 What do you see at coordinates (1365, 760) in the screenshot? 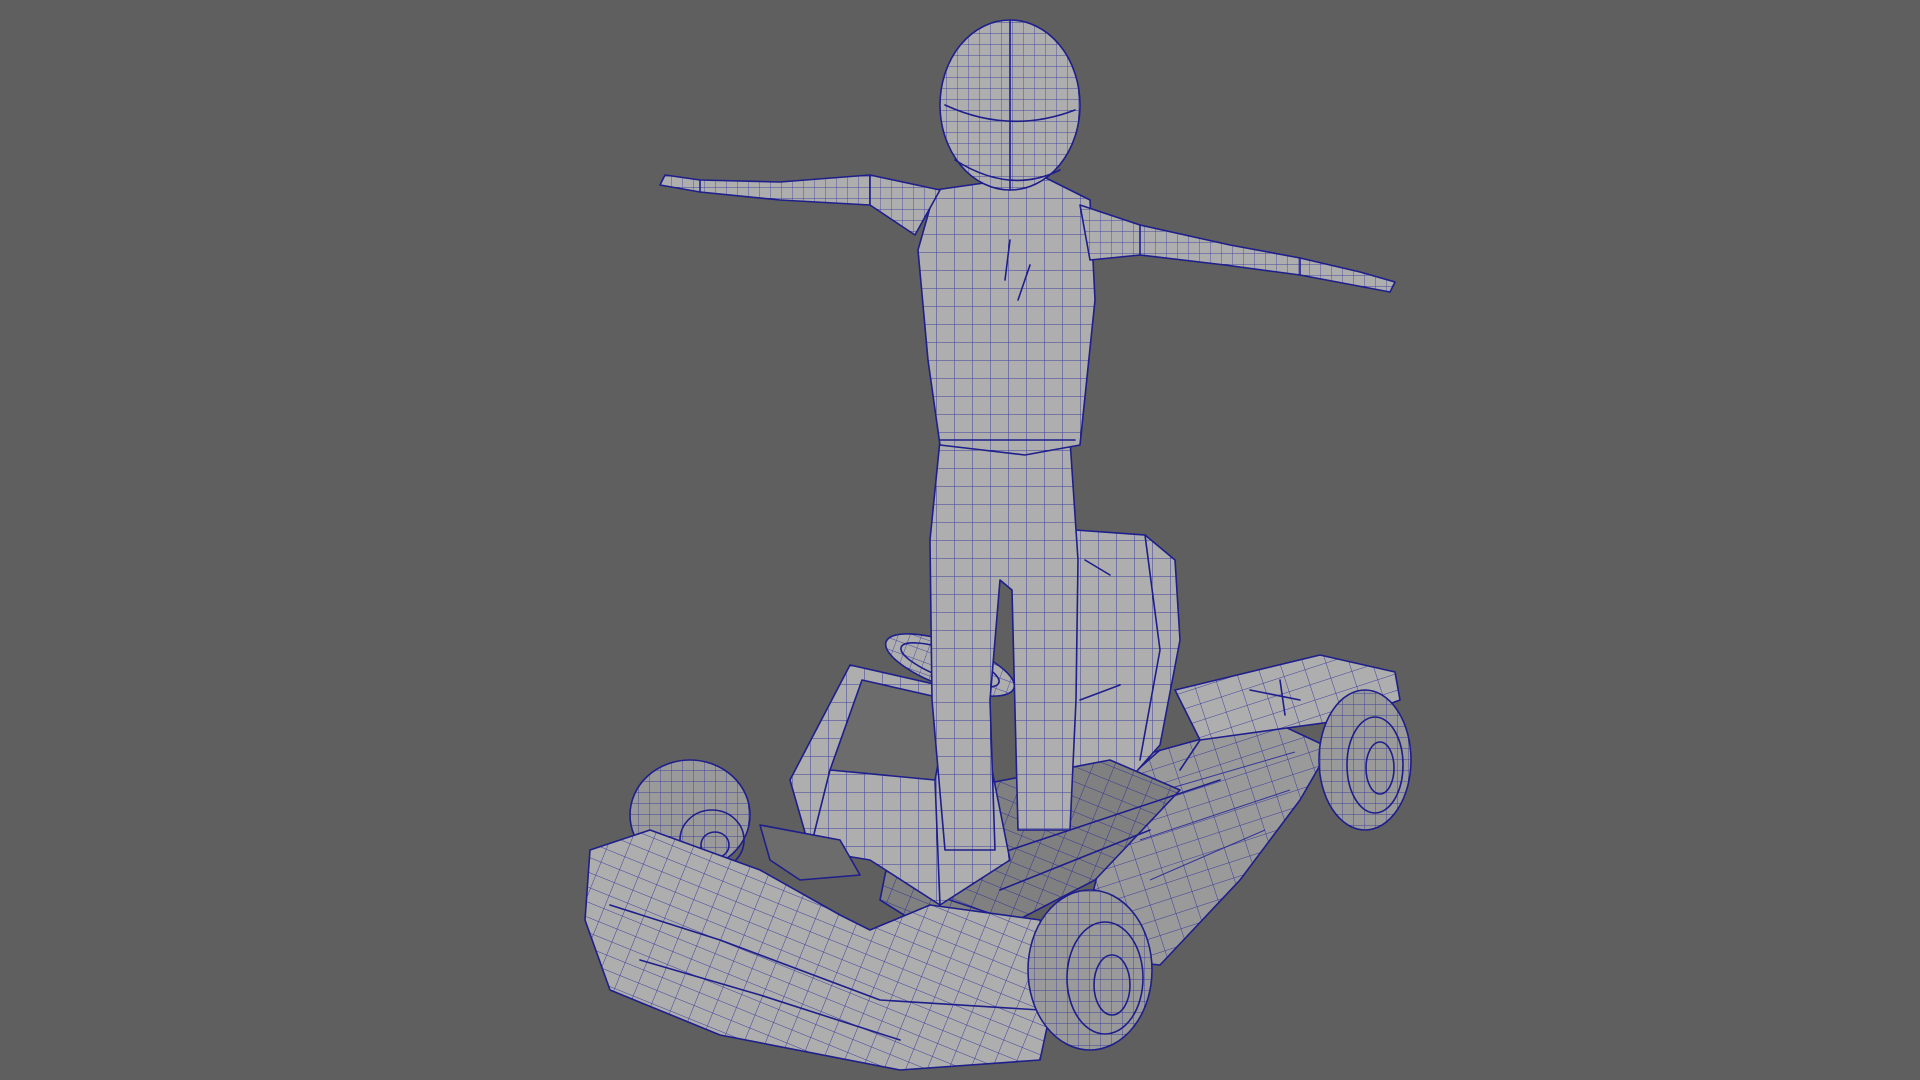
I see `kart-rear-right-wheel` at bounding box center [1365, 760].